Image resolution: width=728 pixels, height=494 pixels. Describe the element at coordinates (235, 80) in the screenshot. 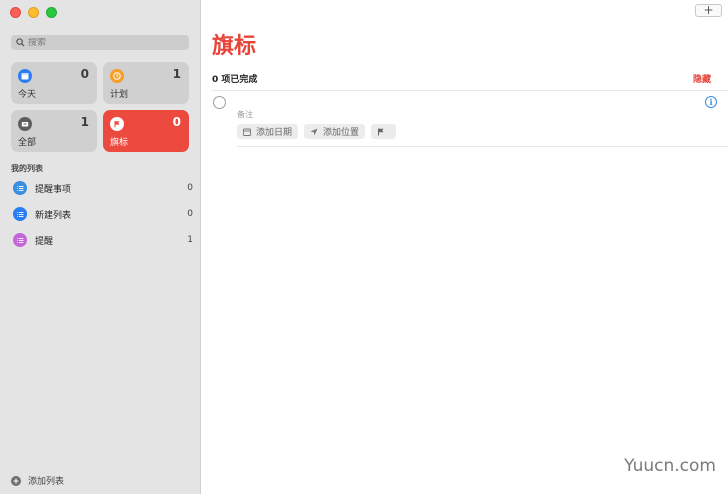

I see `completed-count: 0 项已完成` at that location.